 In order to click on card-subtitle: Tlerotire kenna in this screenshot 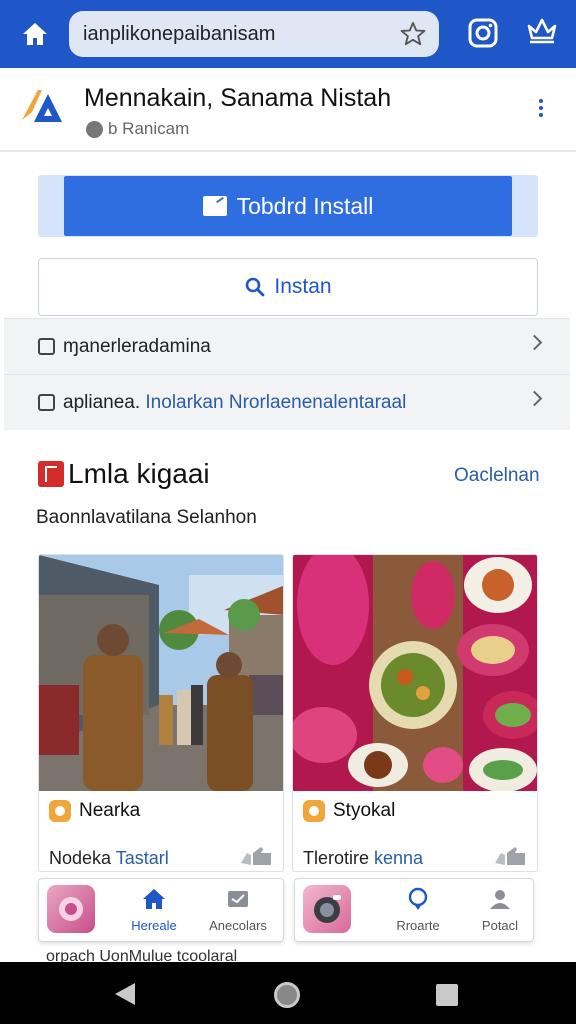, I will do `click(363, 858)`.